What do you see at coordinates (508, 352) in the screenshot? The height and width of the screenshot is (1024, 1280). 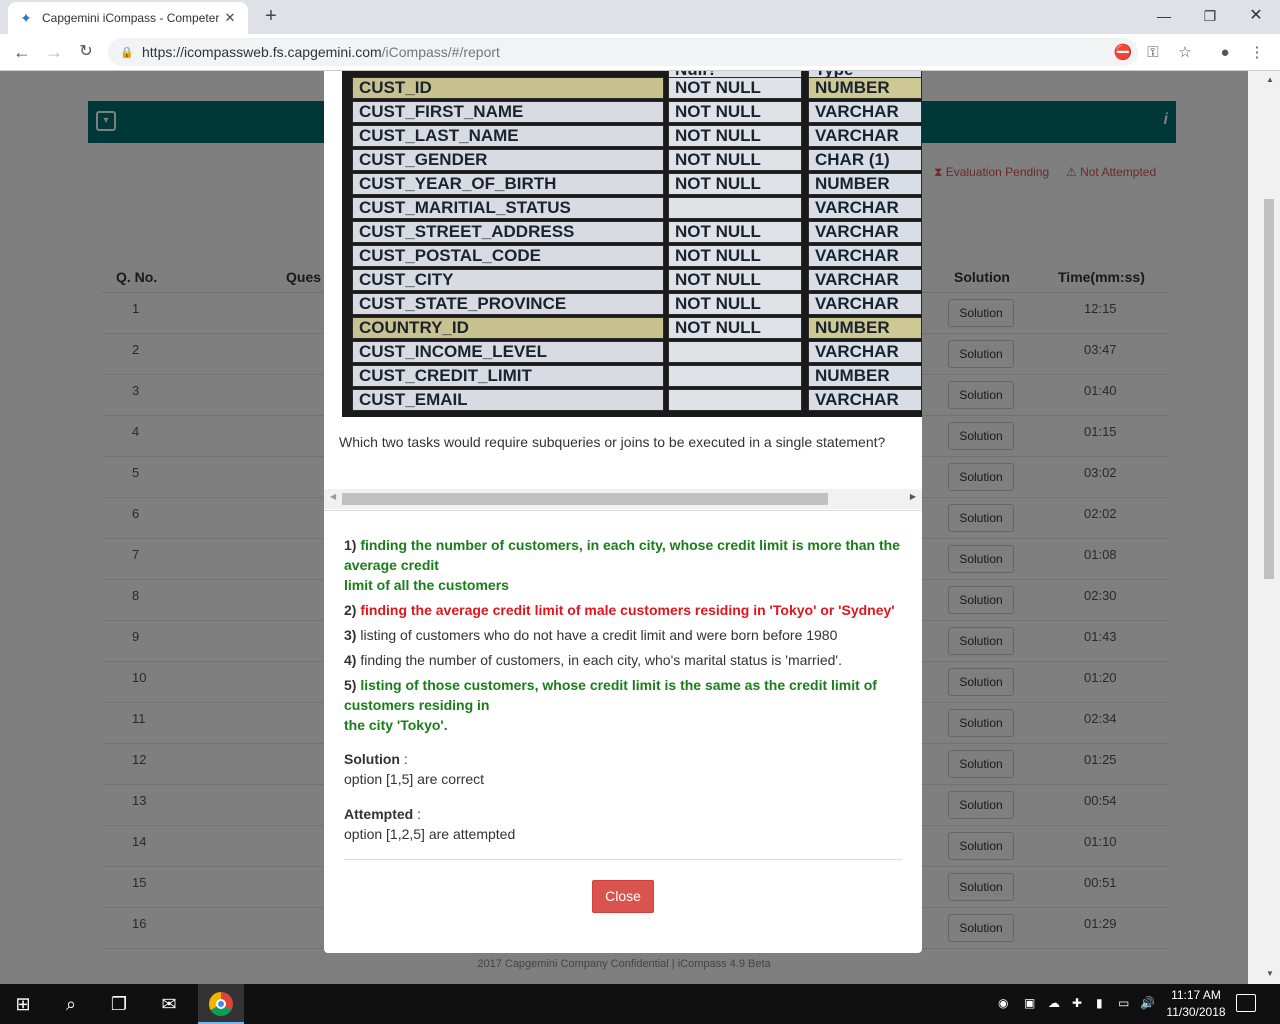 I see `column-name: CUST_INCOME_LEVEL` at bounding box center [508, 352].